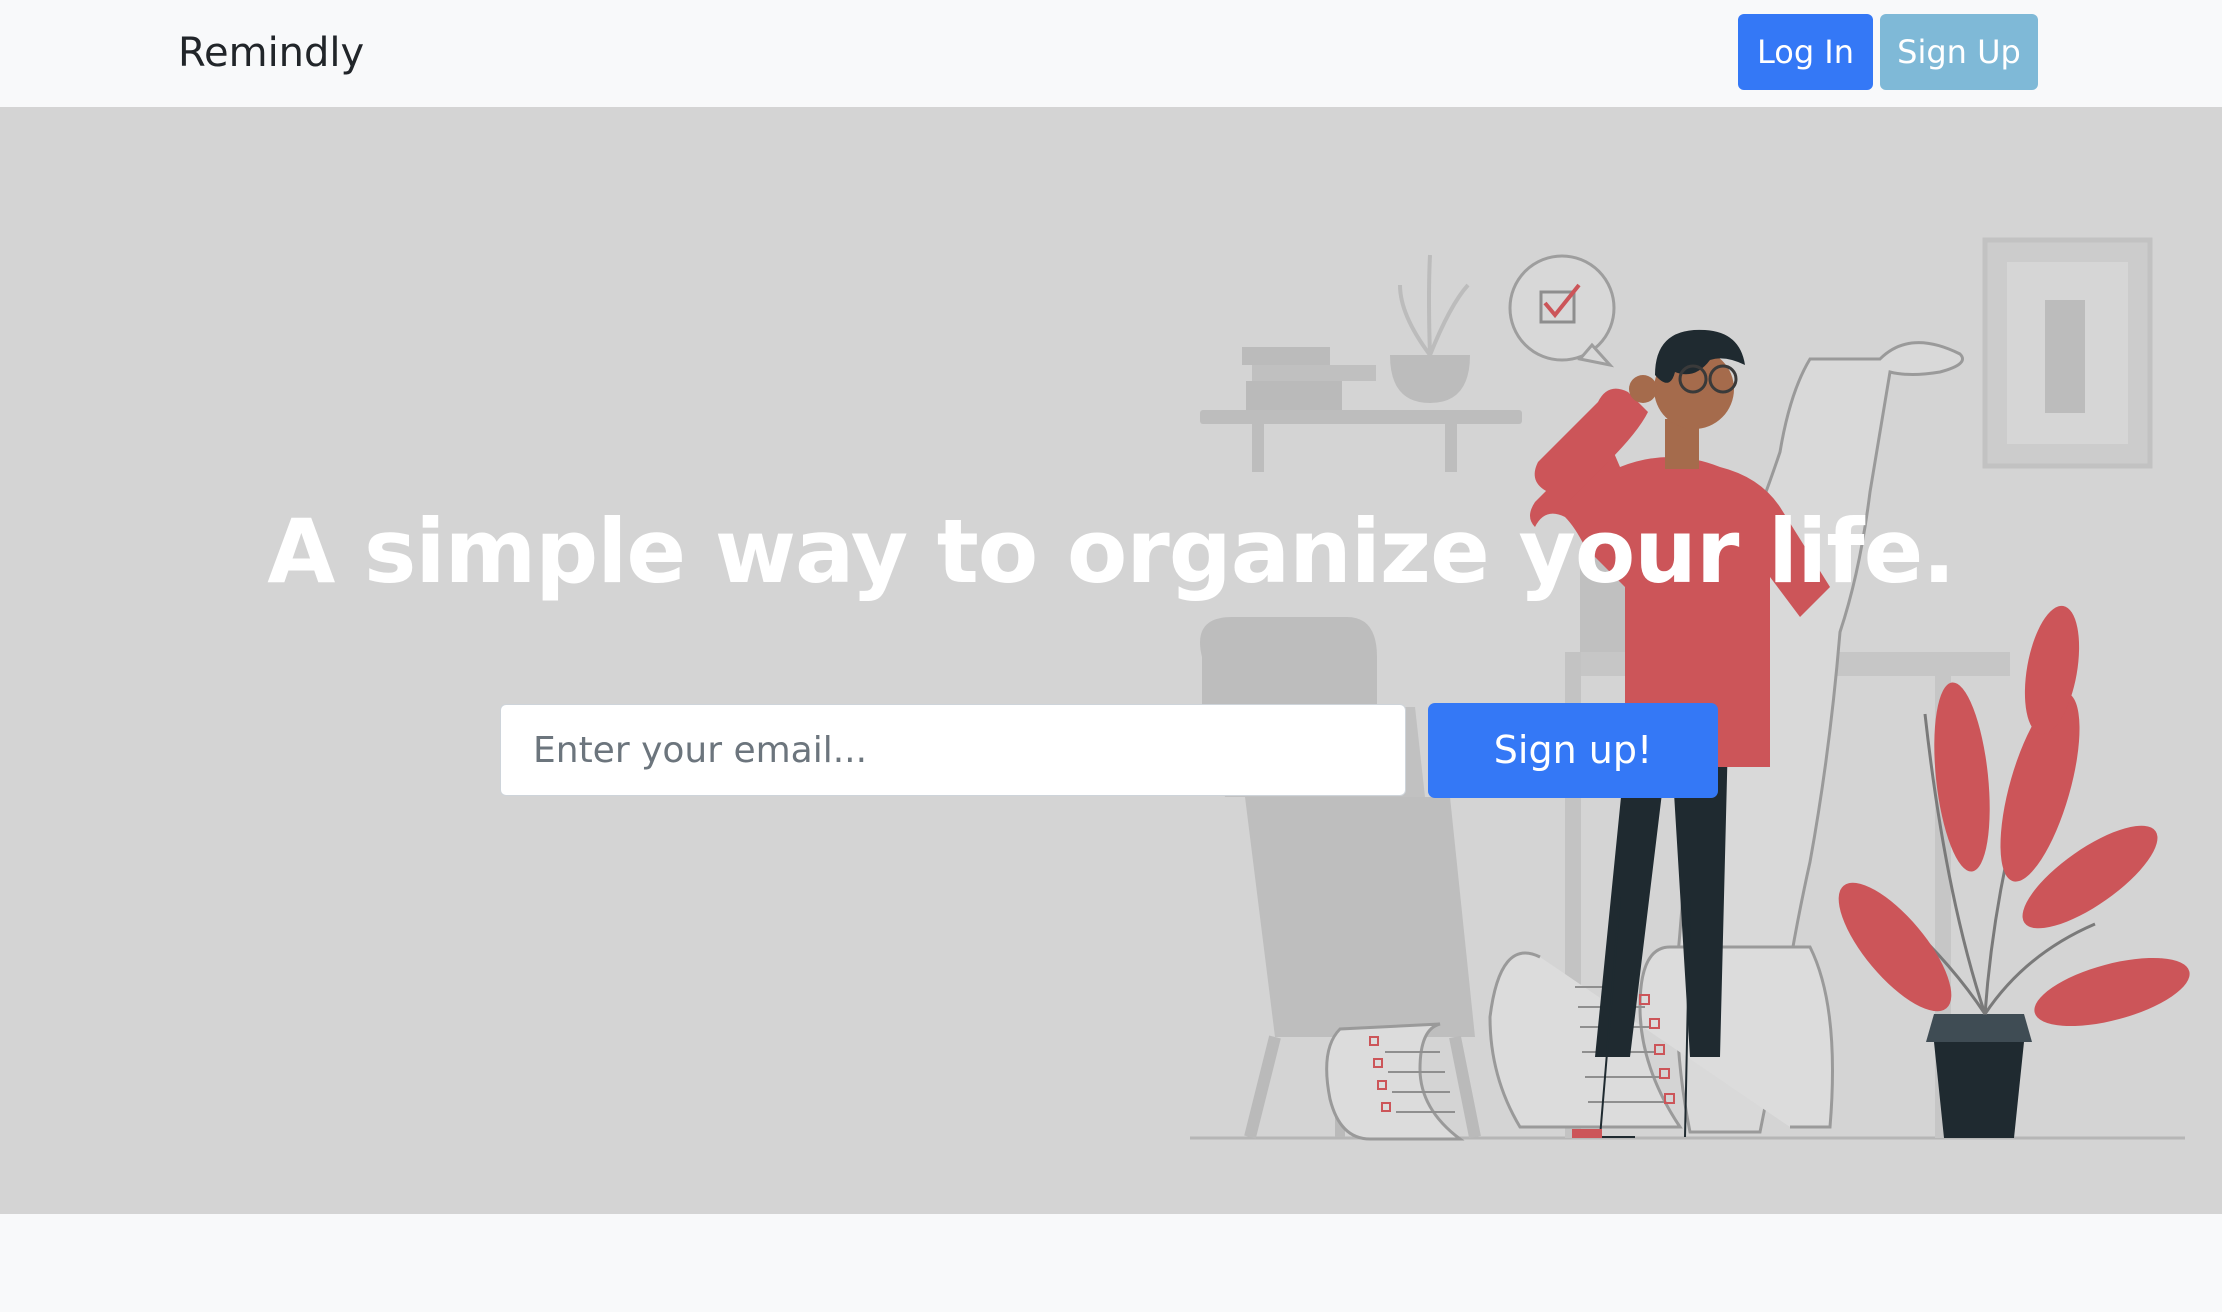 Image resolution: width=2222 pixels, height=1312 pixels. Describe the element at coordinates (1562, 311) in the screenshot. I see `checkmark-bubble-icon` at that location.